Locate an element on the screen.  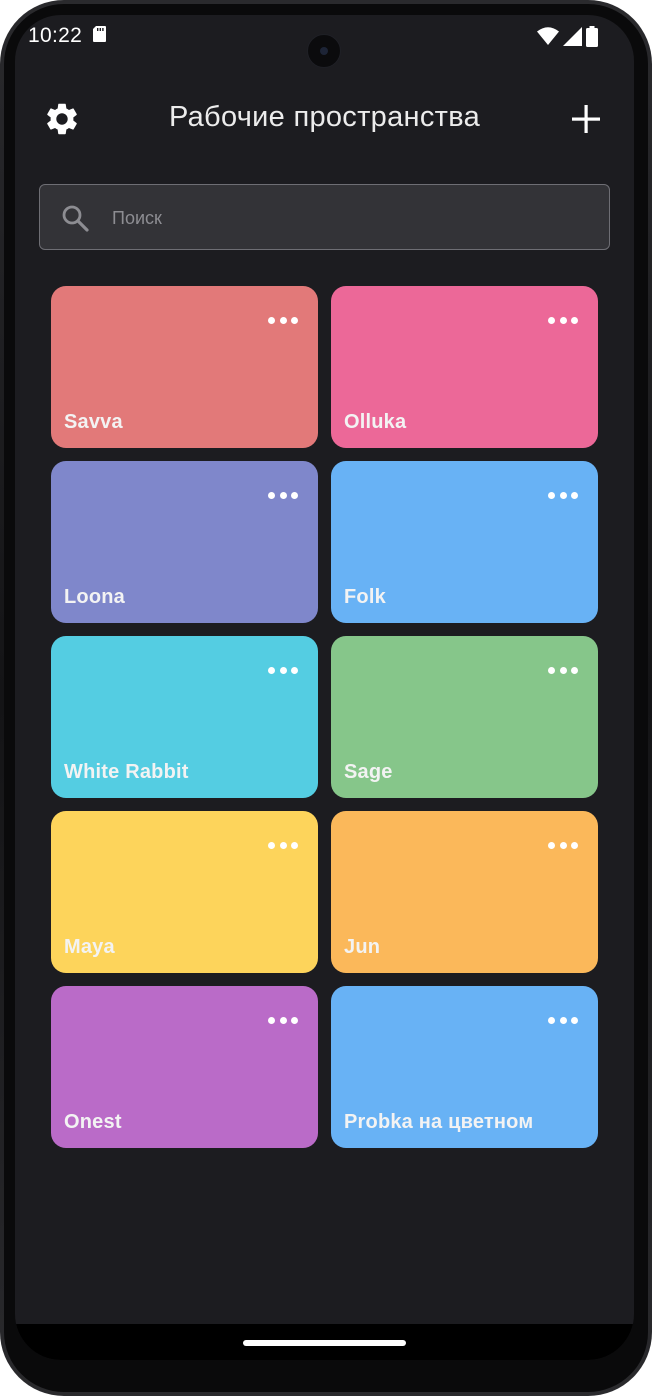
status-bar: 10:22 is located at coordinates (324, 41).